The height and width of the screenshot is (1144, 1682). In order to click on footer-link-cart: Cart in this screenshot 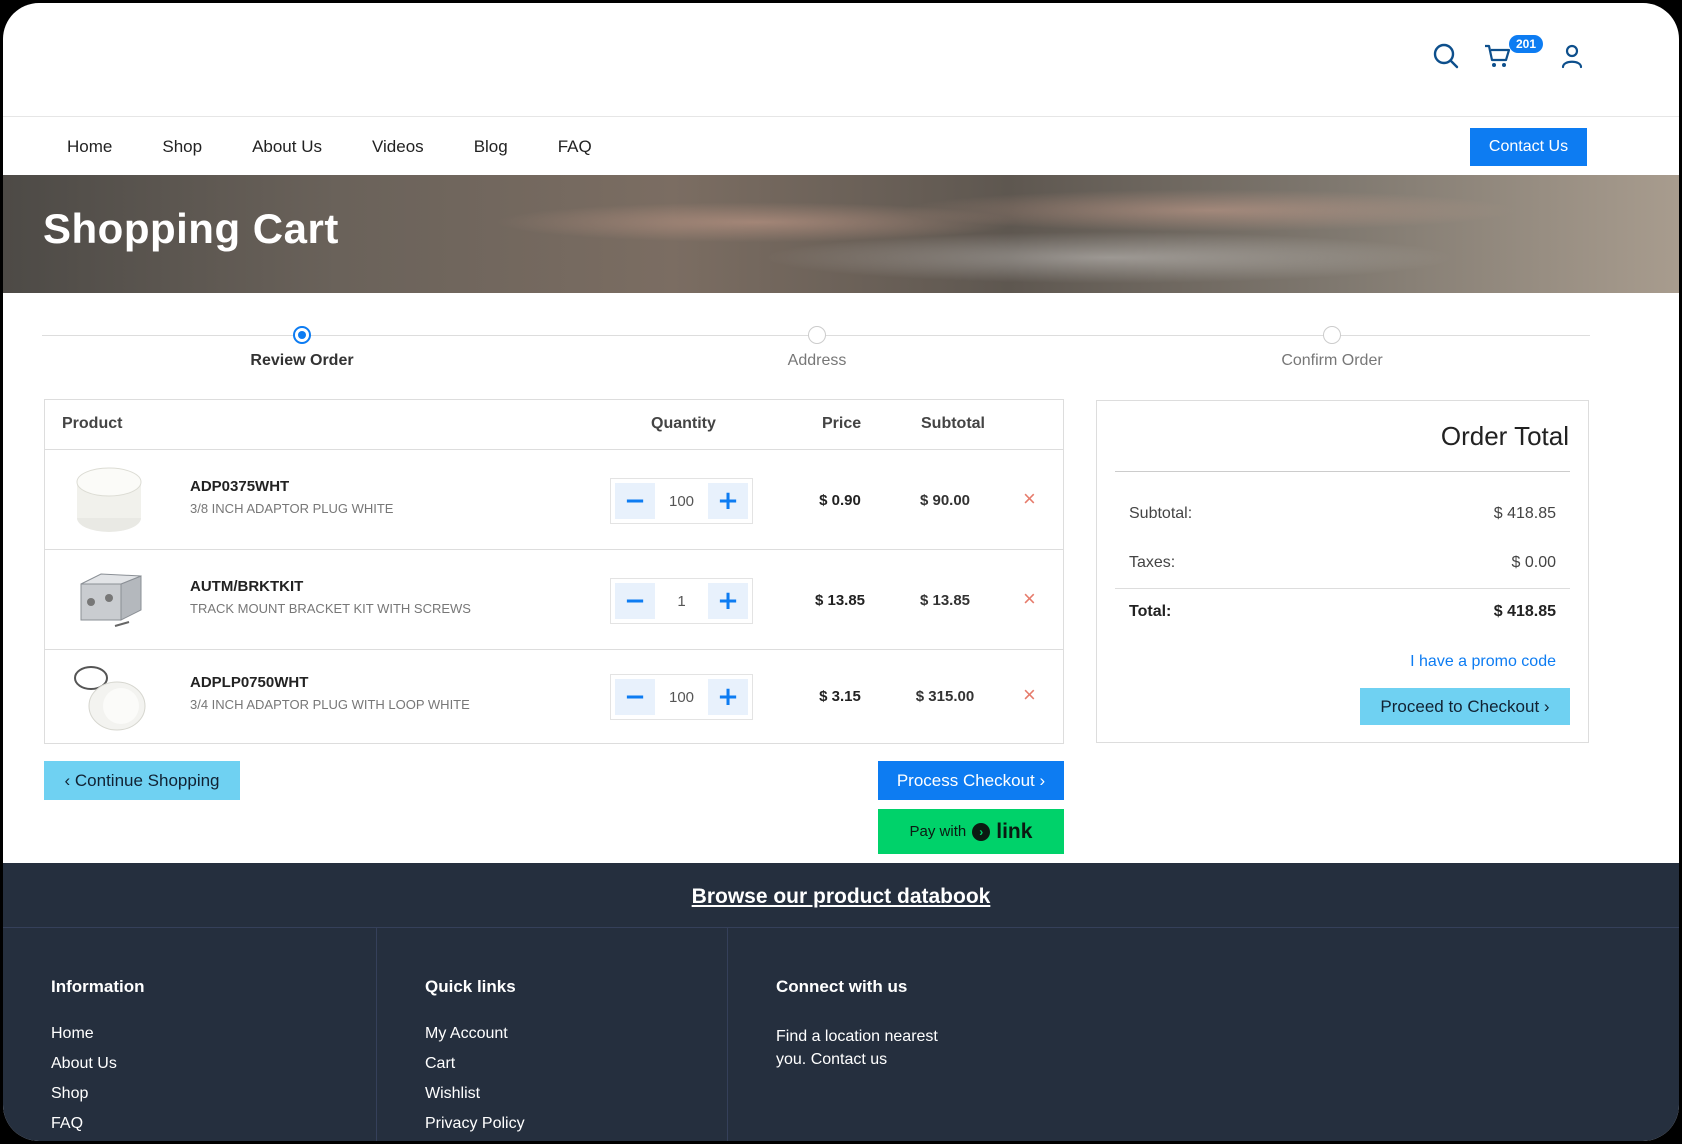, I will do `click(576, 1064)`.